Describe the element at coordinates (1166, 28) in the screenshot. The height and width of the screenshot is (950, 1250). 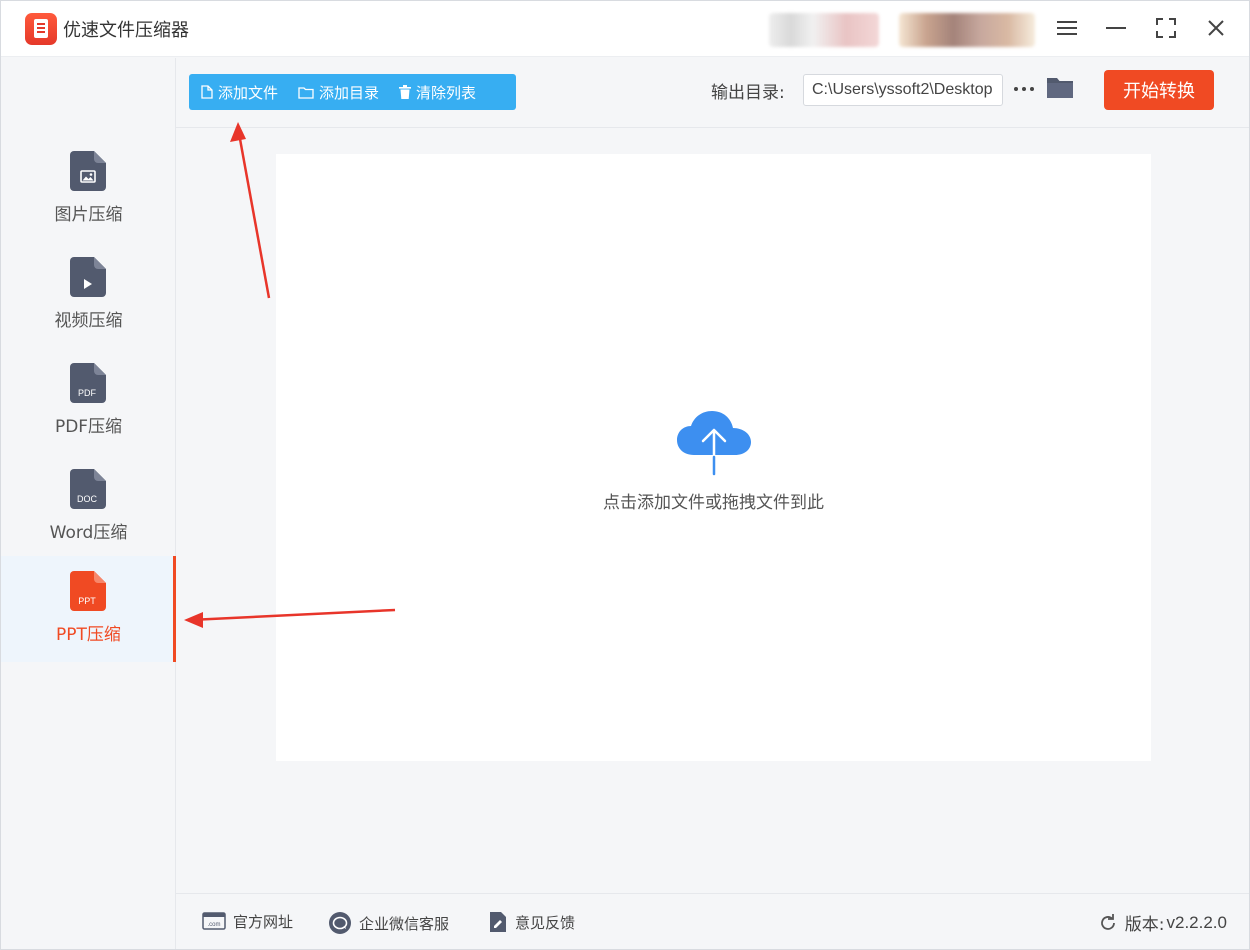
I see `maximize-icon` at that location.